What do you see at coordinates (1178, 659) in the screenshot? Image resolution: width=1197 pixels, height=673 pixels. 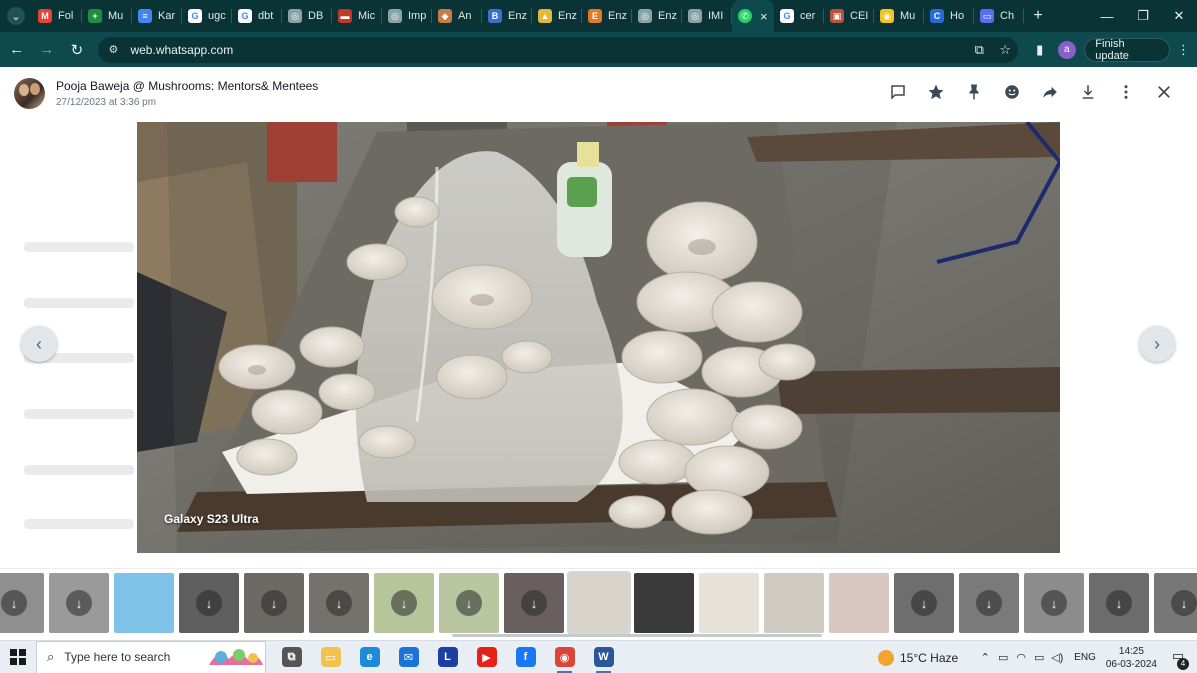 I see `notification-center-button: ▭ 4` at bounding box center [1178, 659].